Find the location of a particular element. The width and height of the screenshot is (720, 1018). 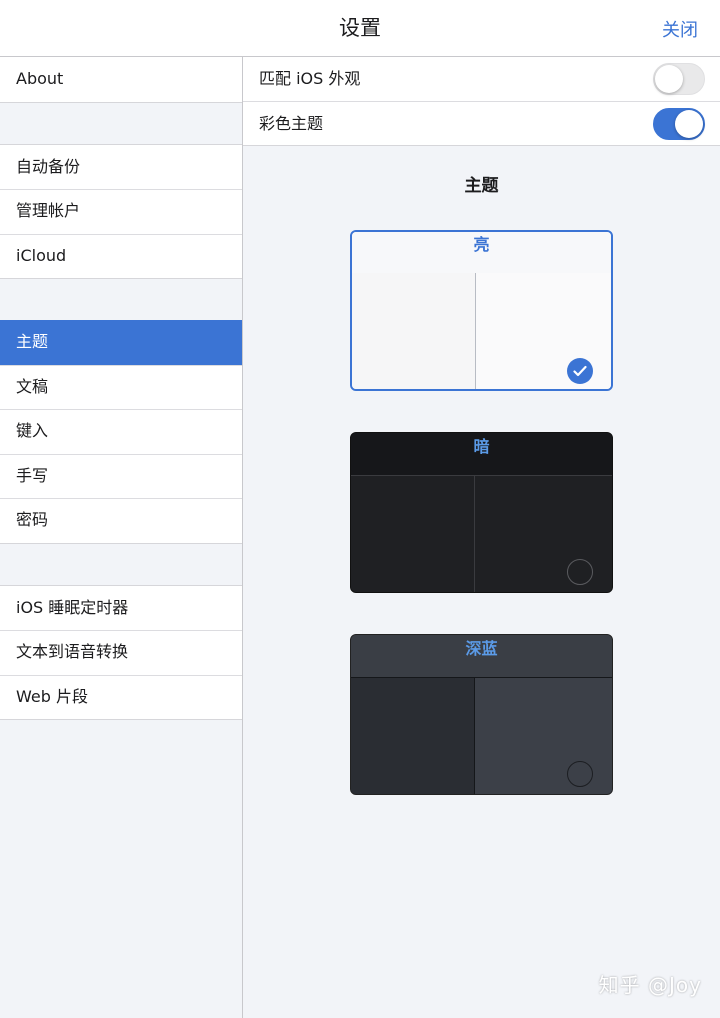

sidebar-group-about: About is located at coordinates (121, 80).